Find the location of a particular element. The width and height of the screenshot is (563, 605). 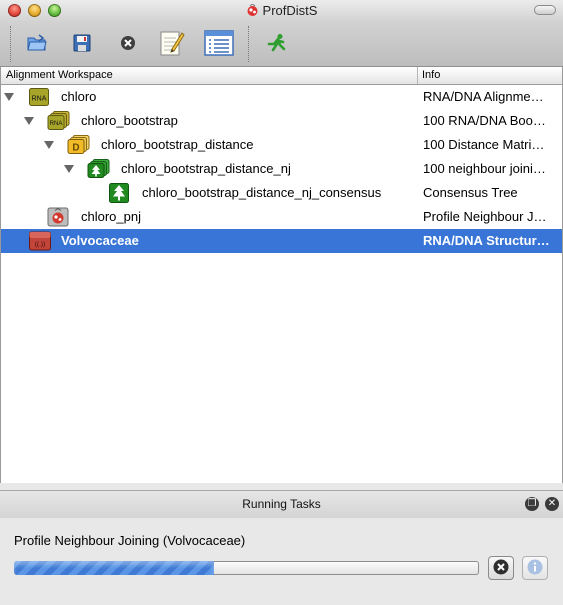

detach-panel-button: ❐ is located at coordinates (532, 504).